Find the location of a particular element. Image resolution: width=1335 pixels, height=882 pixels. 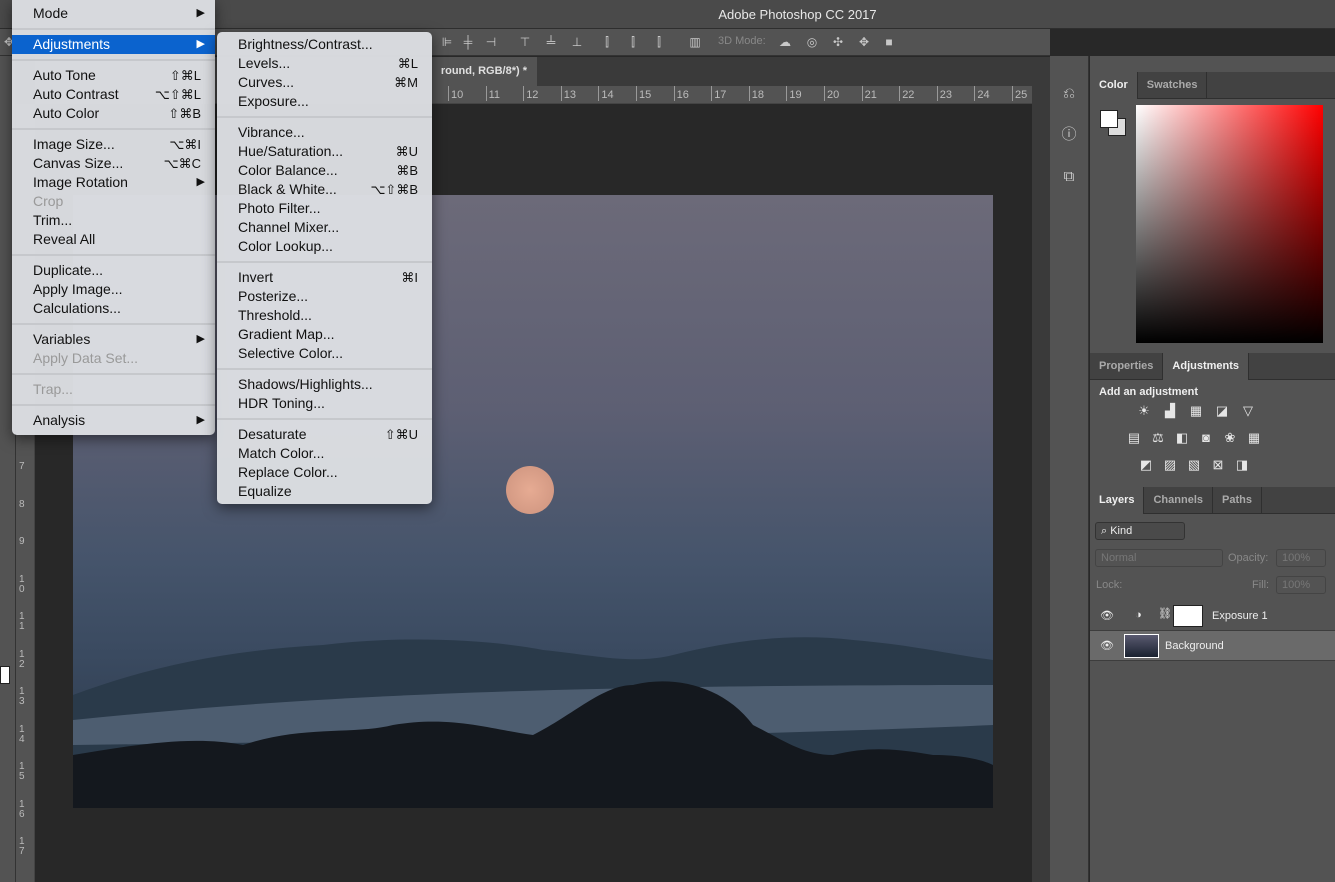

align-top-icon: ⊤ is located at coordinates (525, 42).